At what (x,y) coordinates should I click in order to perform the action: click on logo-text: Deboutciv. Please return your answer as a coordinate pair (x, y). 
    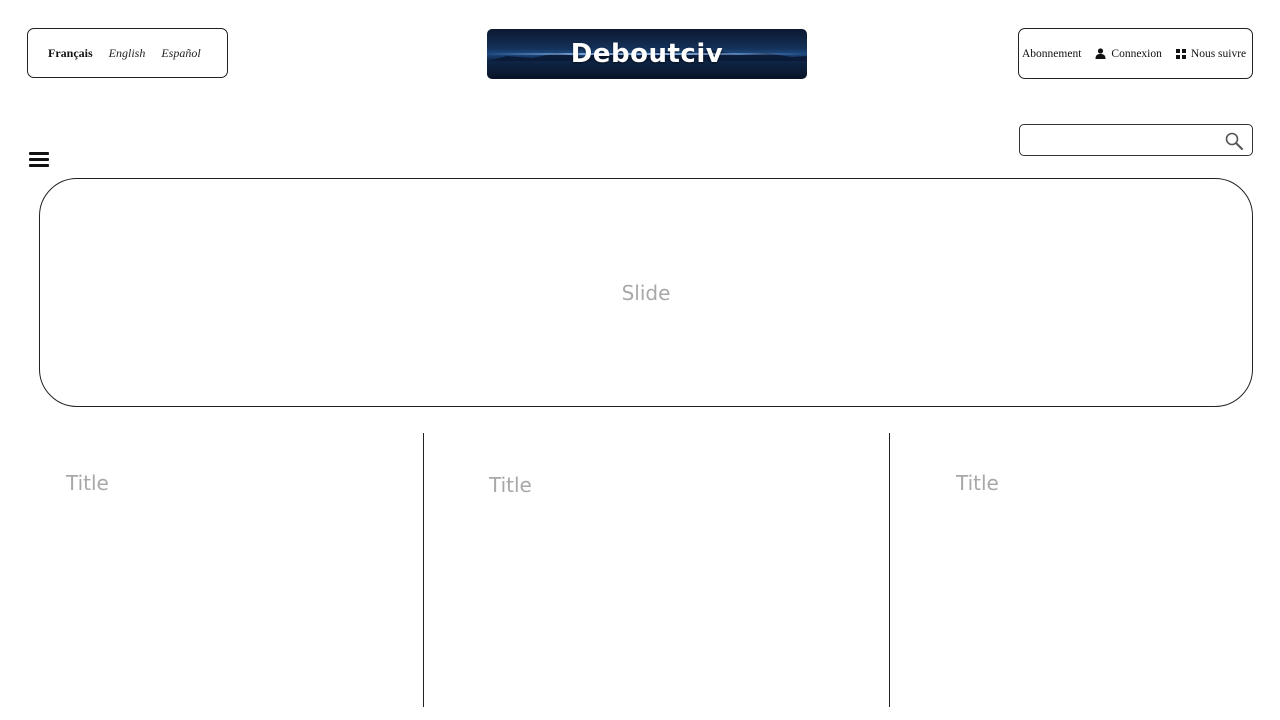
    Looking at the image, I should click on (647, 54).